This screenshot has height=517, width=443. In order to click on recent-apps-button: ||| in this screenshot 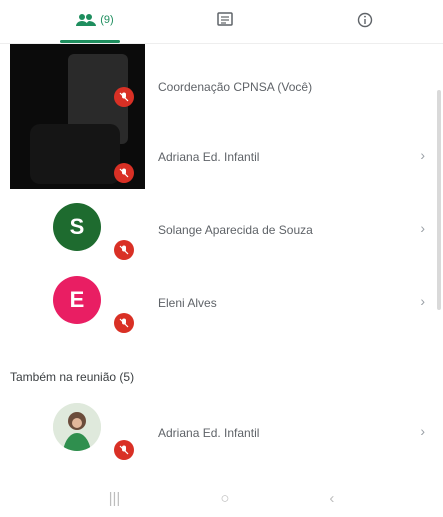, I will do `click(115, 498)`.